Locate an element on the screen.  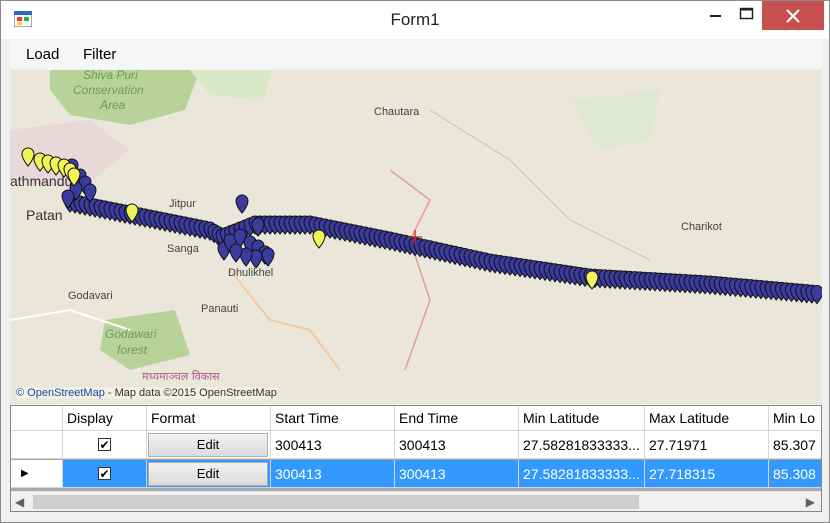
row-header is located at coordinates (37, 445).